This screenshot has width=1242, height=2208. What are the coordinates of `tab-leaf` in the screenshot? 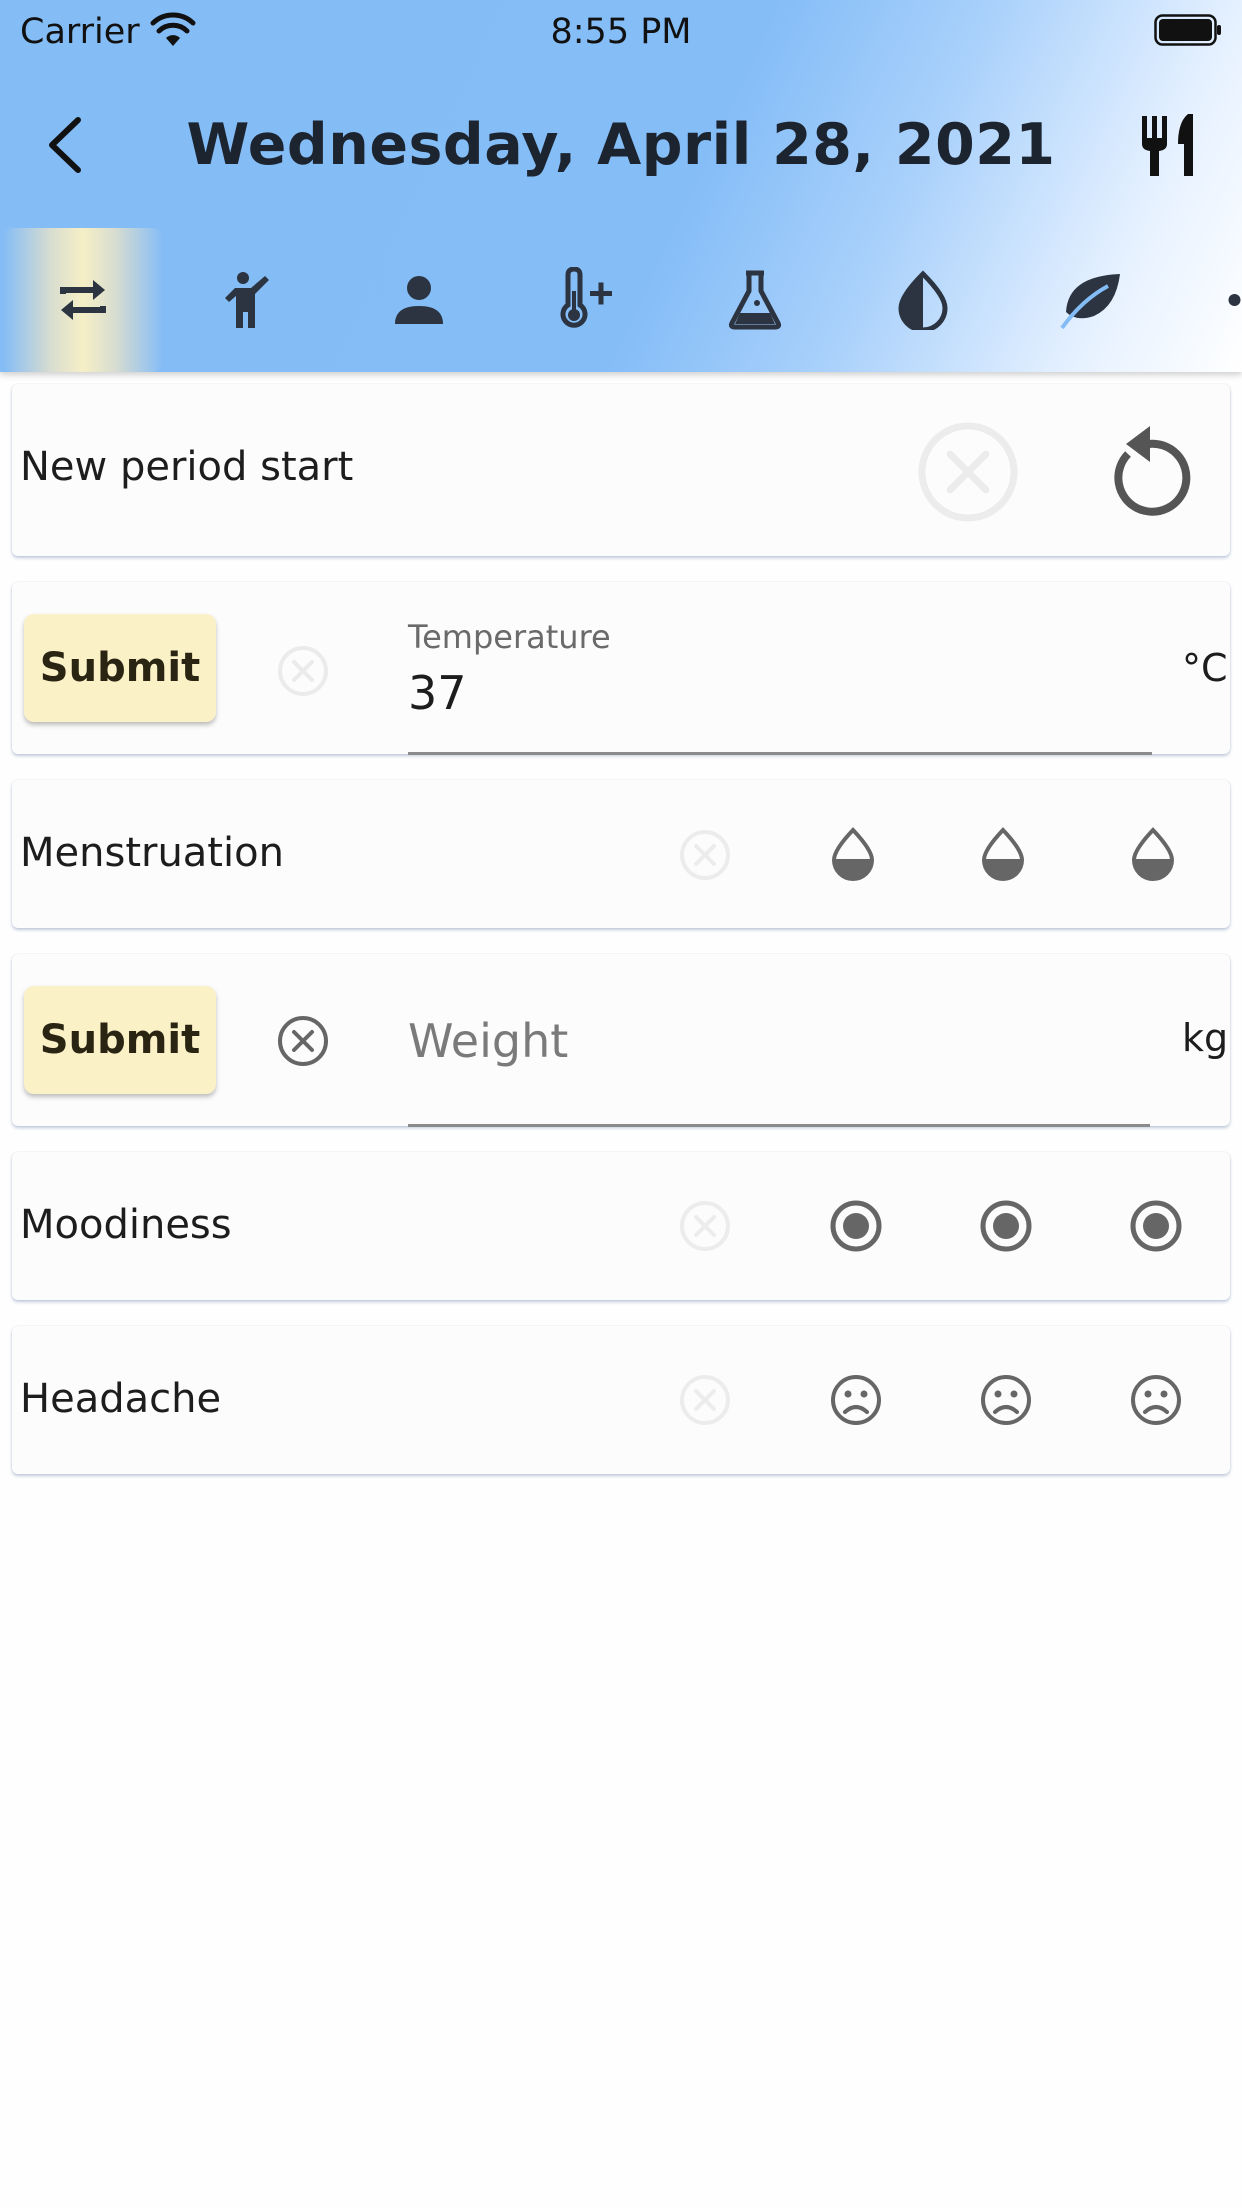 It's located at (1091, 300).